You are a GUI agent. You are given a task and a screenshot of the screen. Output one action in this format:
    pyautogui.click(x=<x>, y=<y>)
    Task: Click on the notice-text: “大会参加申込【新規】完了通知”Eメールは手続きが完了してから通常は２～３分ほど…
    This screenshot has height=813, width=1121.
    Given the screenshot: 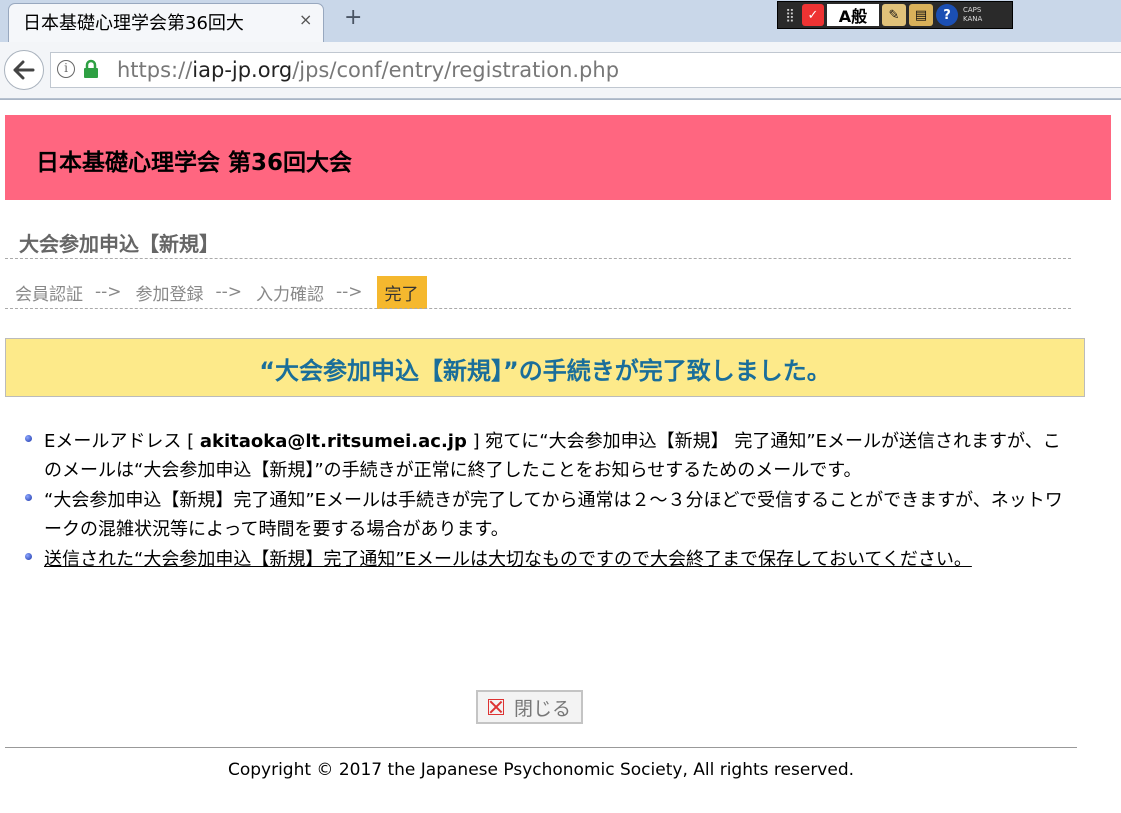 What is the action you would take?
    pyautogui.click(x=553, y=515)
    